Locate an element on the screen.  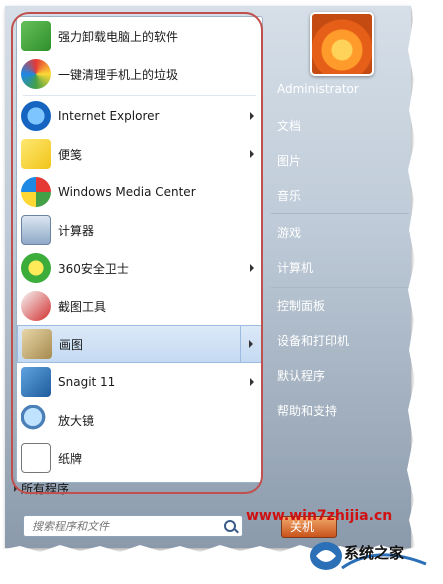
right-item-default-programs: 默认程序 is located at coordinates (301, 375).